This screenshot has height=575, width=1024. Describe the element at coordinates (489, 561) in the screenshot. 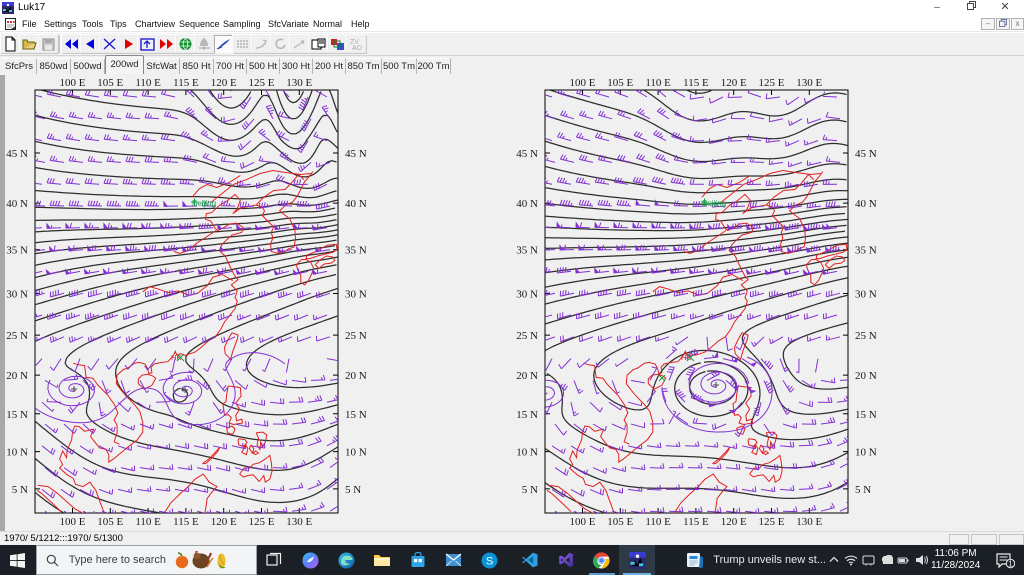

I see `svg-text: S` at that location.